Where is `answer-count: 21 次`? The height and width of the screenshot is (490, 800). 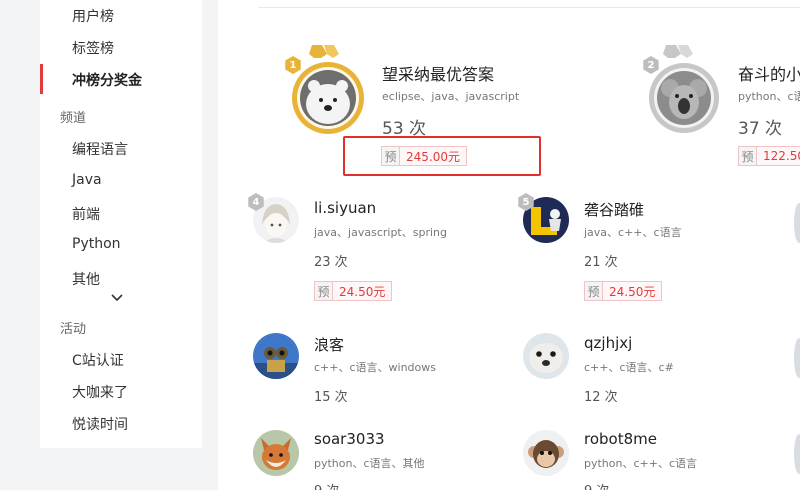
answer-count: 21 次 is located at coordinates (601, 262).